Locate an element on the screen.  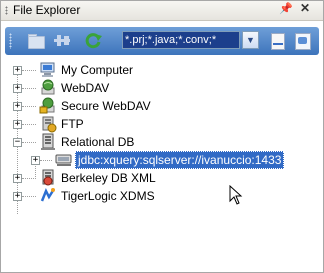
database-icon is located at coordinates (48, 142).